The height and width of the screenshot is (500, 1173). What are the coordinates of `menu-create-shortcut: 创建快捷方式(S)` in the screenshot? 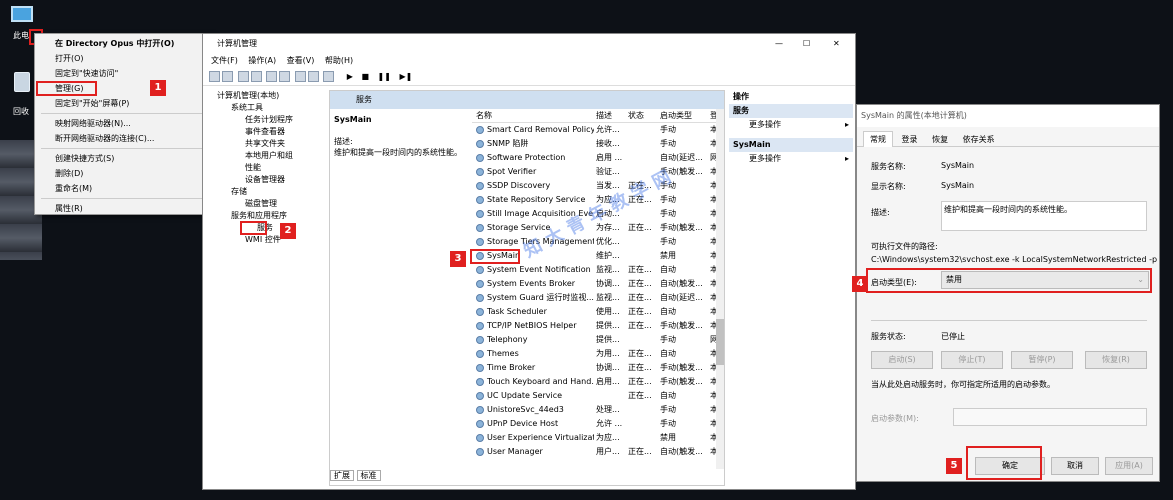 It's located at (124, 158).